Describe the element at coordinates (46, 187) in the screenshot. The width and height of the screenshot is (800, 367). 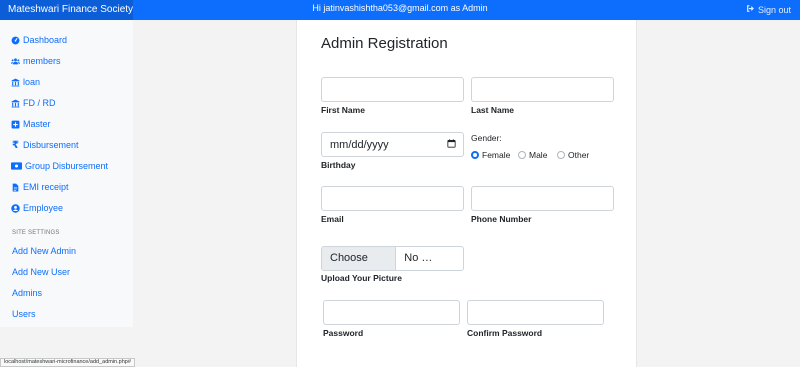
I see `sidebar-item-label: EMI receipt` at that location.